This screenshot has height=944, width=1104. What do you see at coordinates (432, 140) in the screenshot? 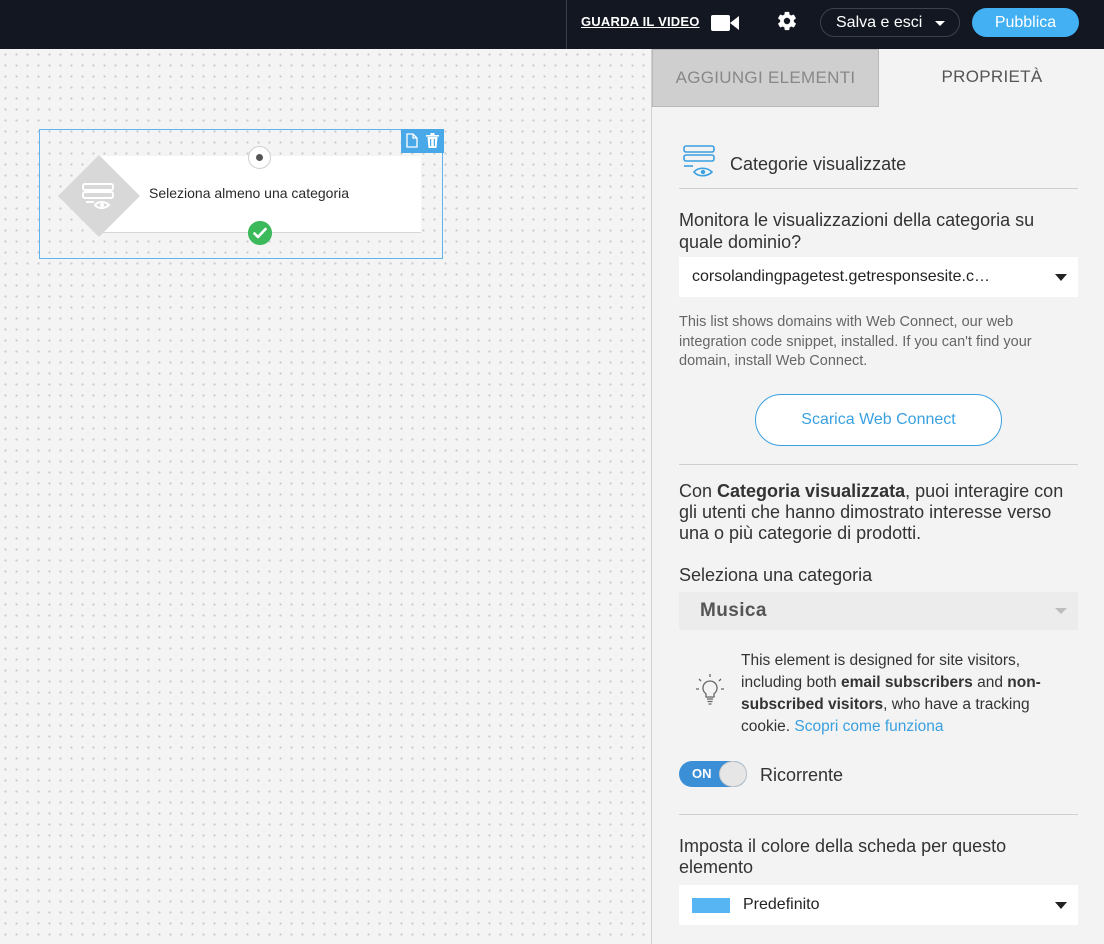
I see `trash-icon` at bounding box center [432, 140].